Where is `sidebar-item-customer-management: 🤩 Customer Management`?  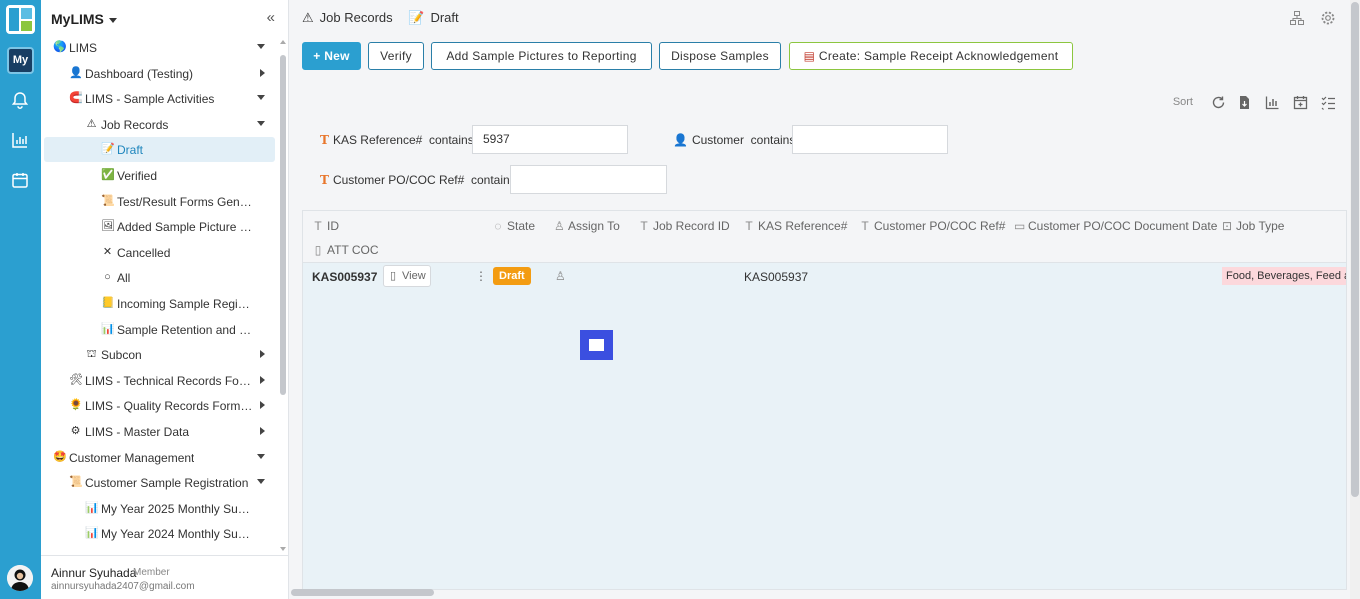 sidebar-item-customer-management: 🤩 Customer Management is located at coordinates (159, 457).